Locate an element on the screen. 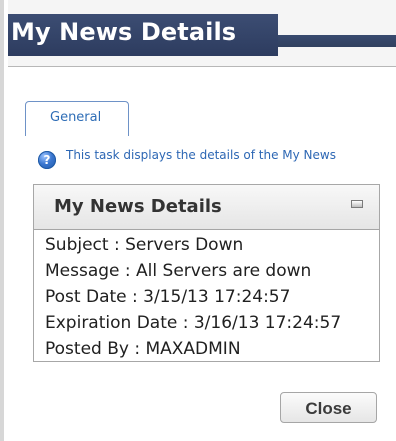 The width and height of the screenshot is (396, 441). tab-general-label: General is located at coordinates (76, 117).